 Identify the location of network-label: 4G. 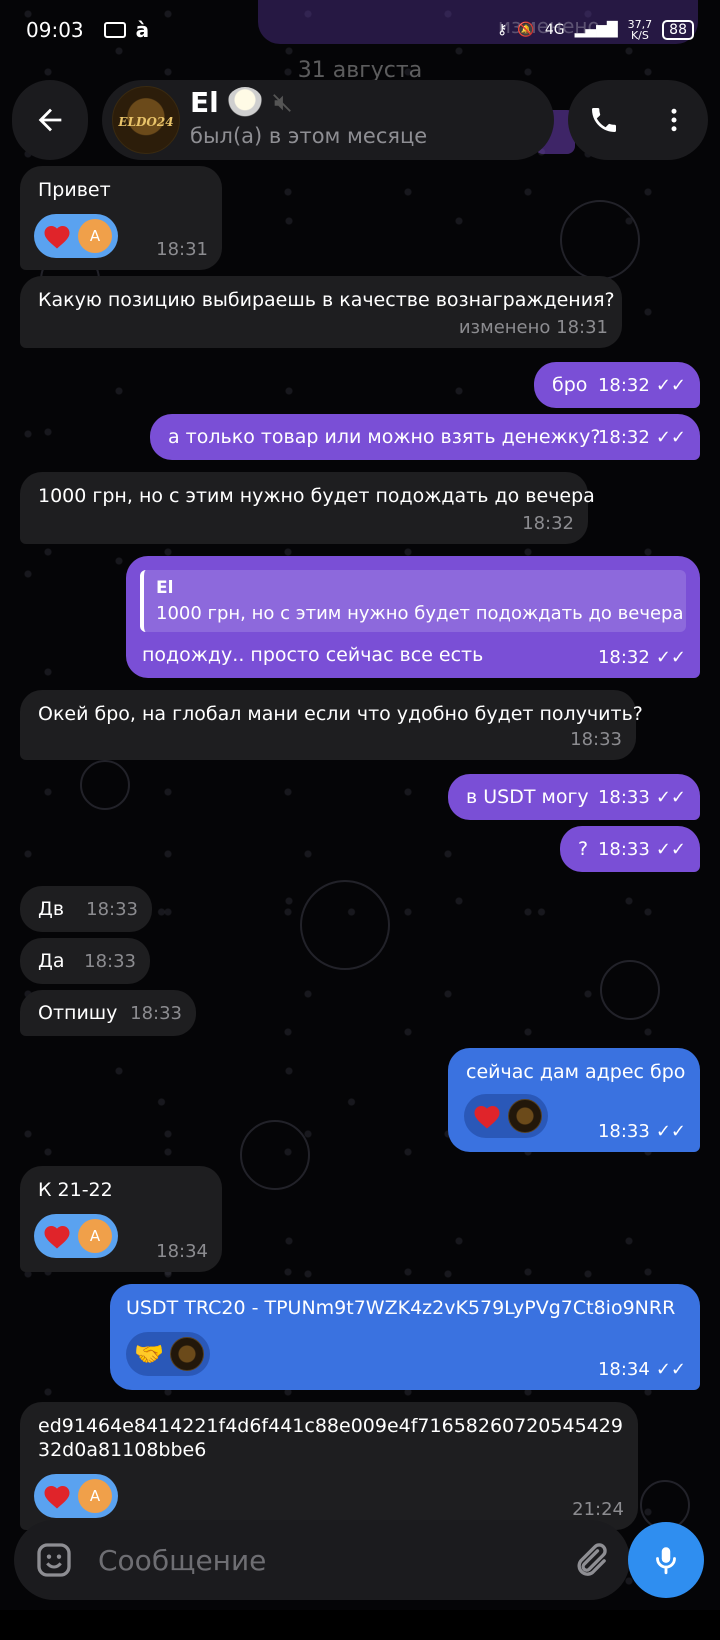
(554, 30).